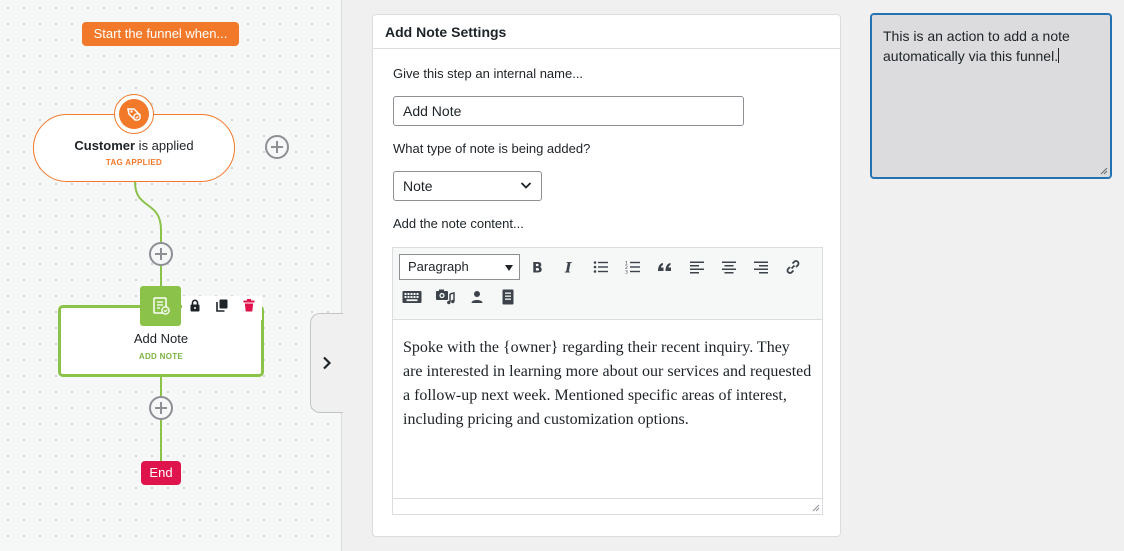 This screenshot has width=1124, height=551. I want to click on align-center-icon, so click(729, 267).